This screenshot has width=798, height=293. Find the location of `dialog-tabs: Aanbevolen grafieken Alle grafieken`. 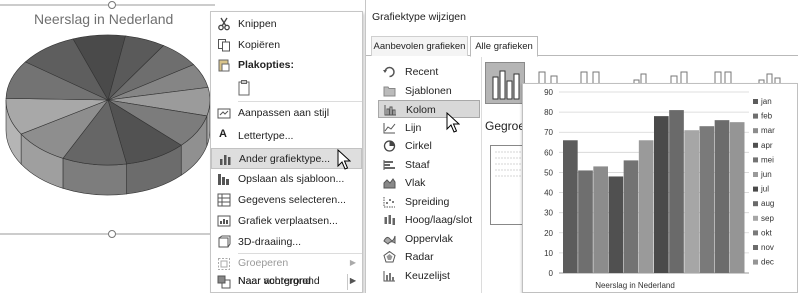

dialog-tabs: Aanbevolen grafieken Alle grafieken is located at coordinates (582, 46).